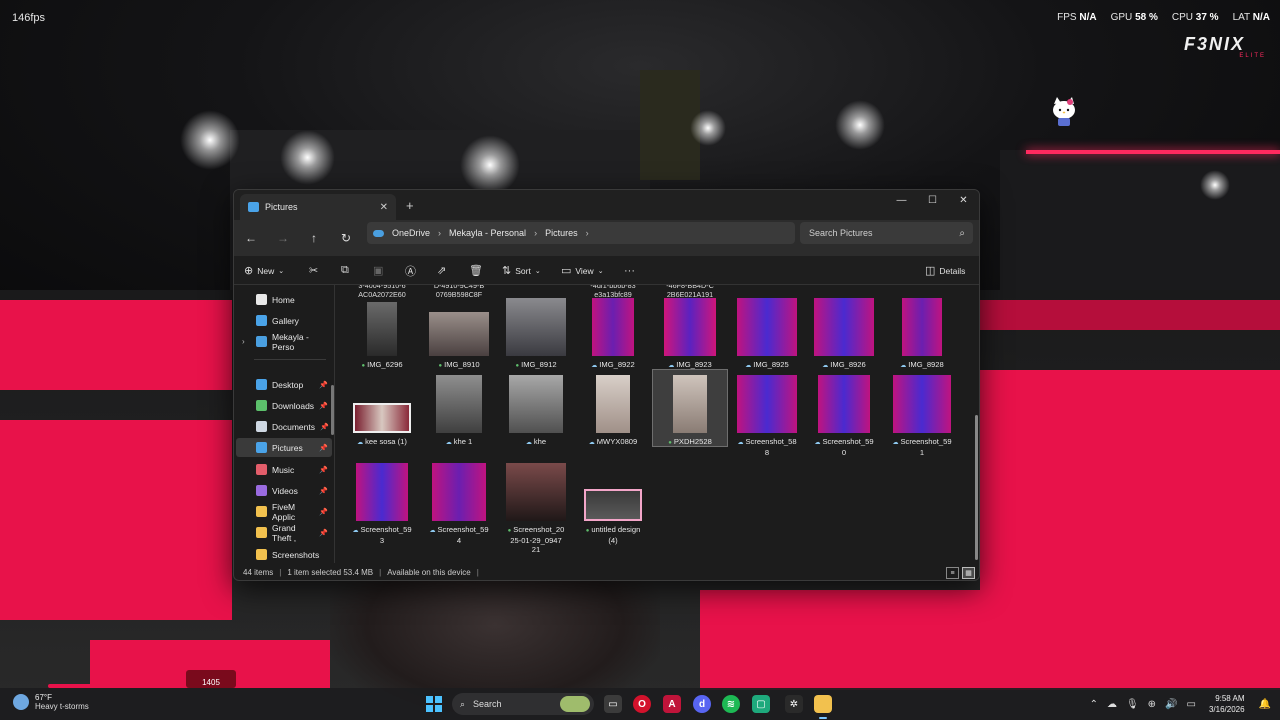 This screenshot has height=720, width=1280. Describe the element at coordinates (51, 702) in the screenshot. I see `weather-widget: 67°F Heavy t-storms` at that location.